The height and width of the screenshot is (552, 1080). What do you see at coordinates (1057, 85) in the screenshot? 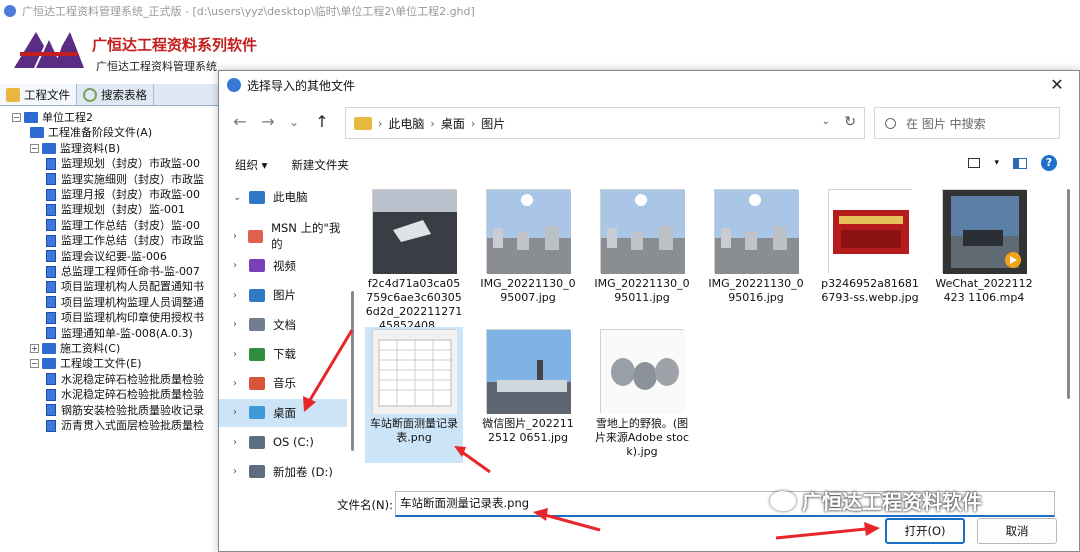
I see `close-icon: ✕` at bounding box center [1057, 85].